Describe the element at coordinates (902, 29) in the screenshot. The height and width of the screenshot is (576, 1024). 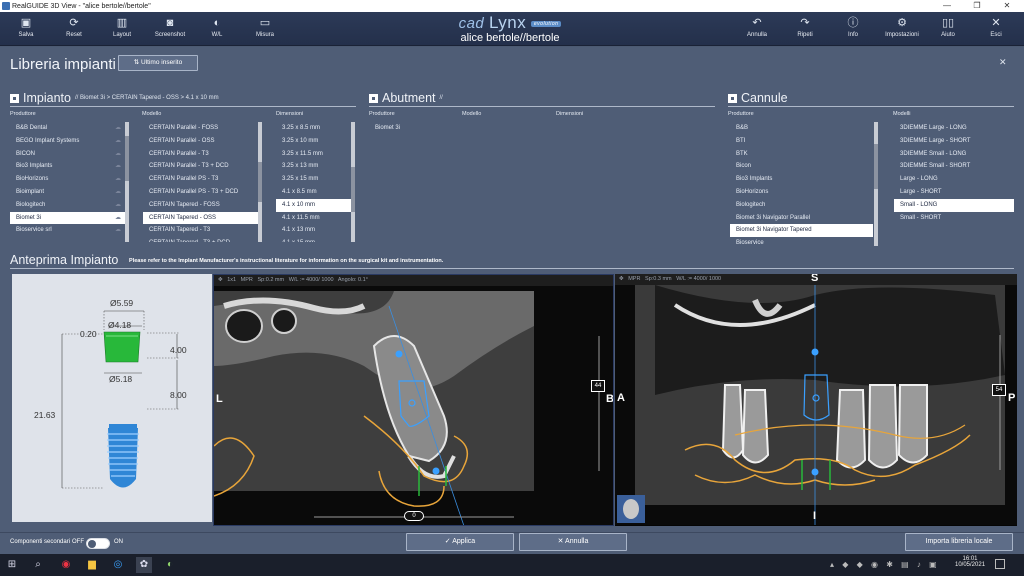
I see `settings-button: ⚙ Impostazioni` at that location.